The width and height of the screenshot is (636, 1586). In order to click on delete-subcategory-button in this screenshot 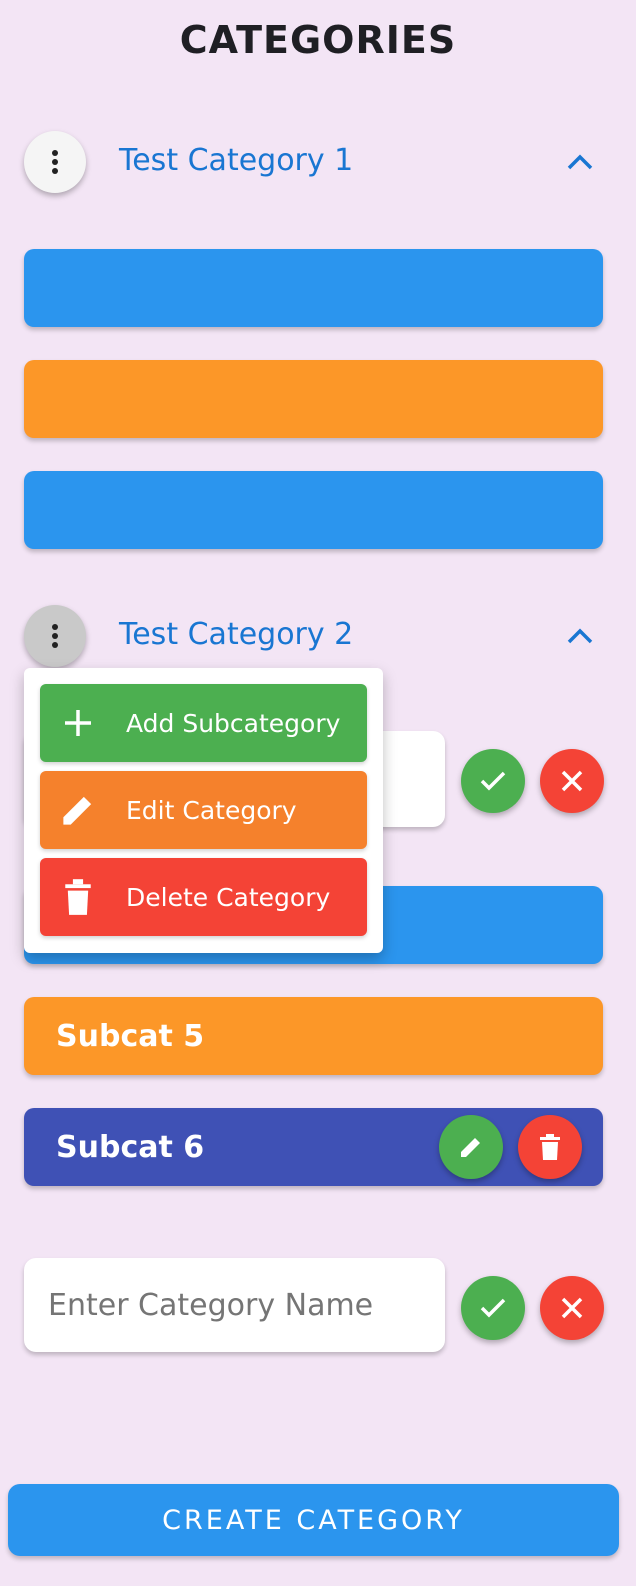, I will do `click(550, 1147)`.